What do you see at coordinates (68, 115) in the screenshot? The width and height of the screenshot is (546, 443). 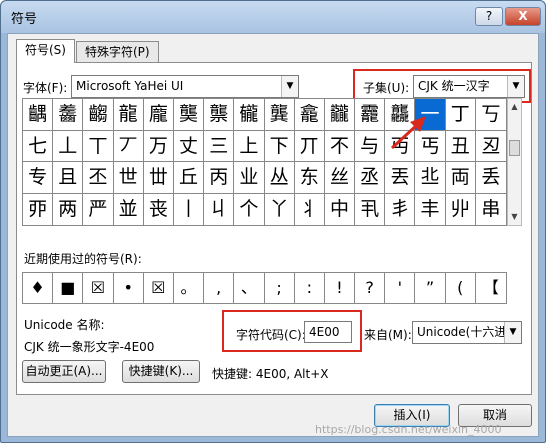 I see `symbol-cell: 齹` at bounding box center [68, 115].